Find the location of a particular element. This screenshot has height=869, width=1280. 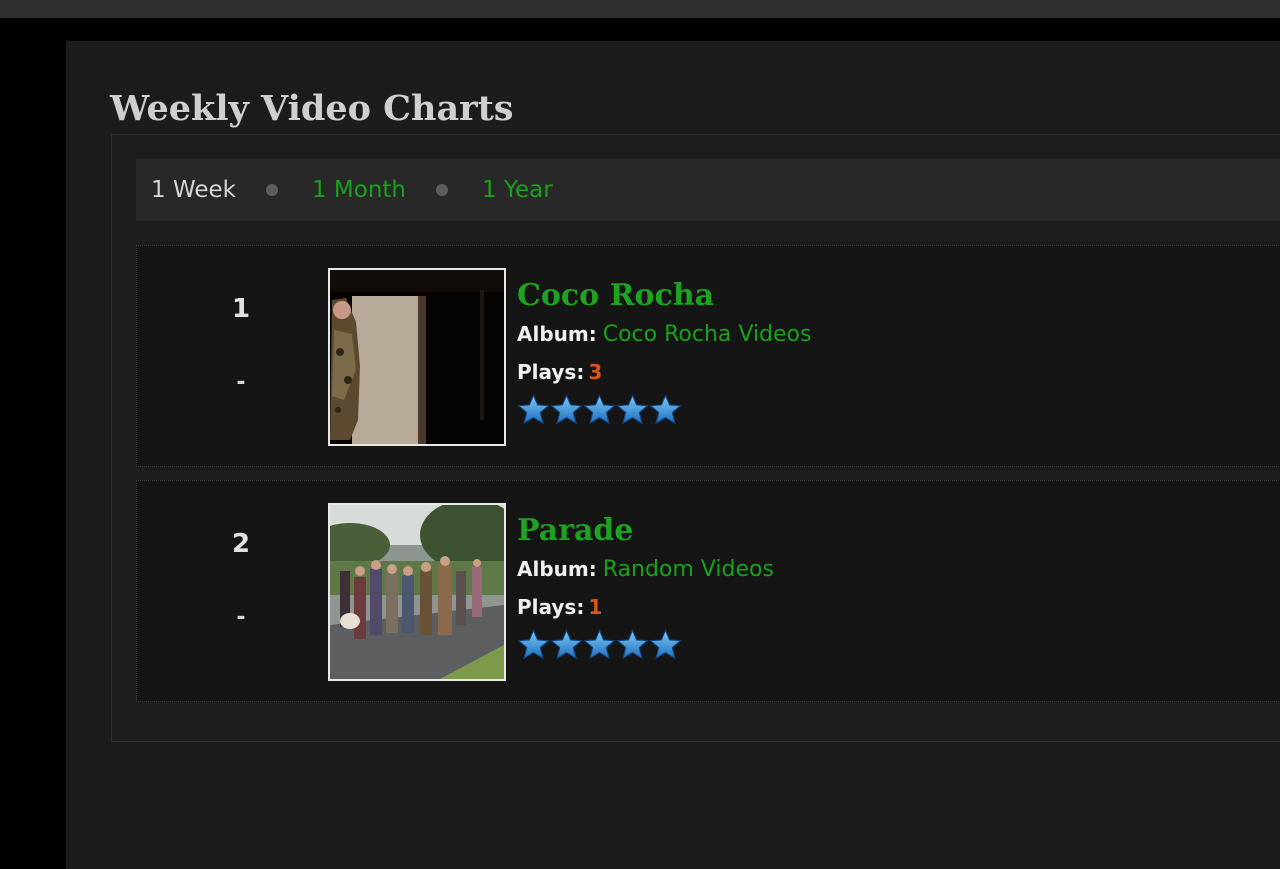

plays-line: Plays: 3 is located at coordinates (559, 372).